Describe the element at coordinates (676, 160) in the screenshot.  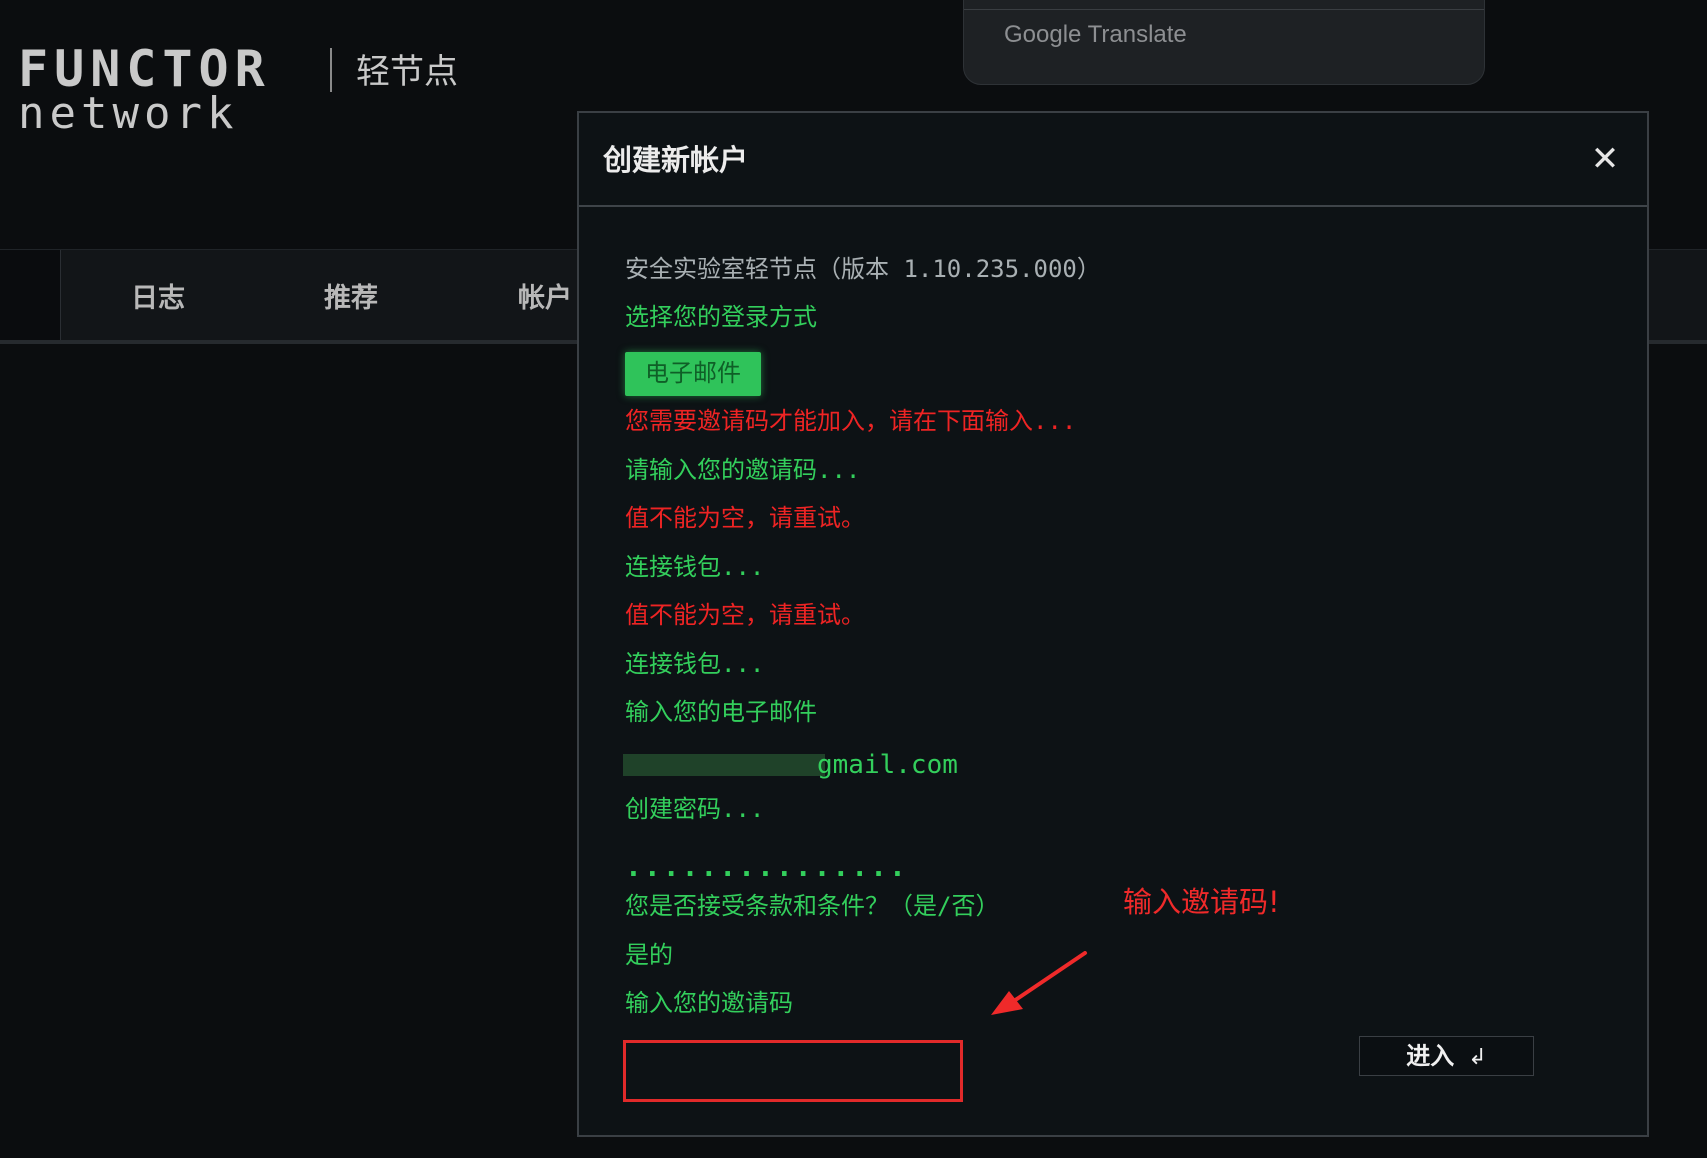
I see `modal-title: 创建新帐户` at that location.